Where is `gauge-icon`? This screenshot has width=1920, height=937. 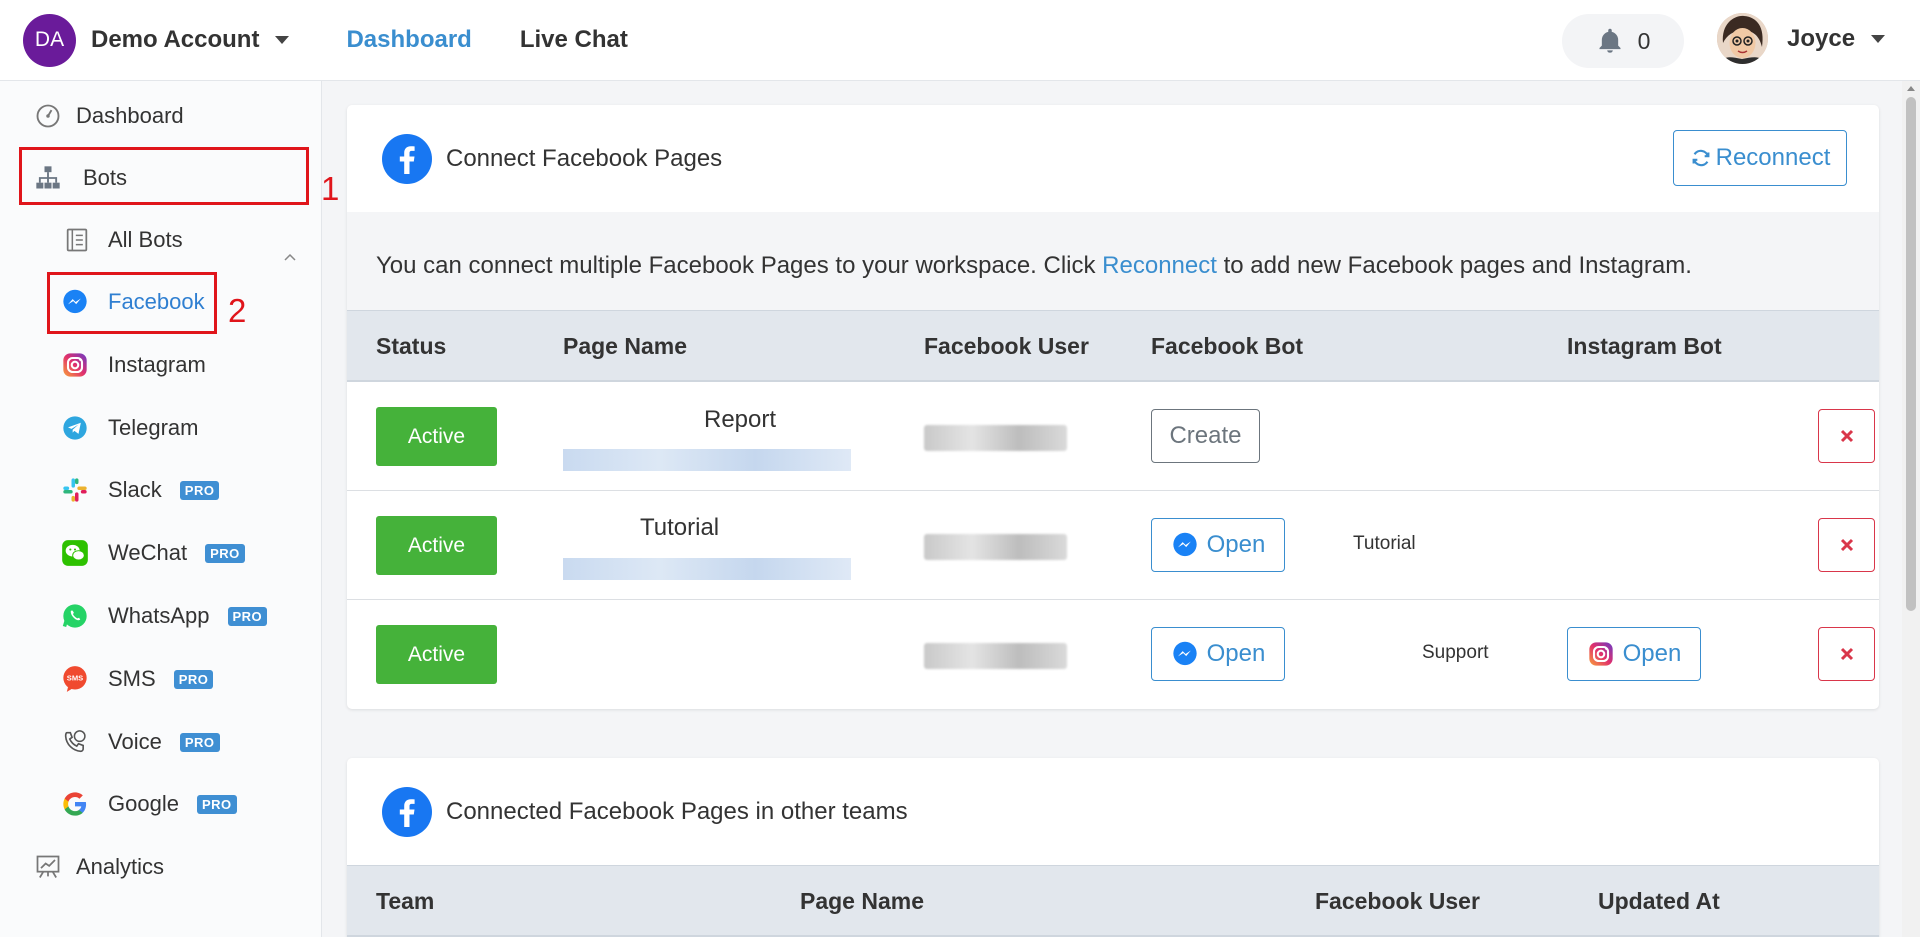 gauge-icon is located at coordinates (48, 116).